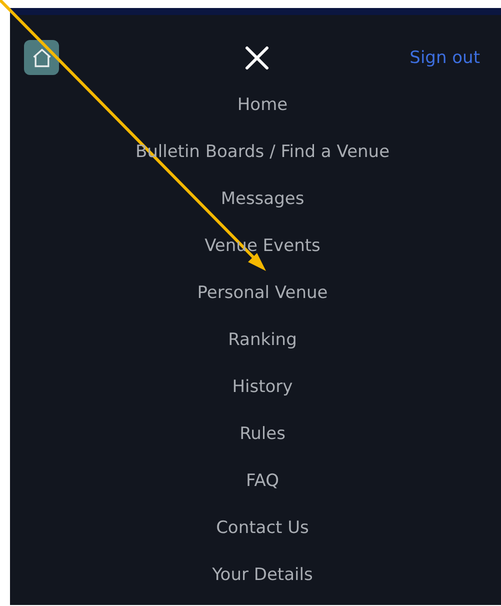  What do you see at coordinates (262, 528) in the screenshot?
I see `menu-item: Contact Us` at bounding box center [262, 528].